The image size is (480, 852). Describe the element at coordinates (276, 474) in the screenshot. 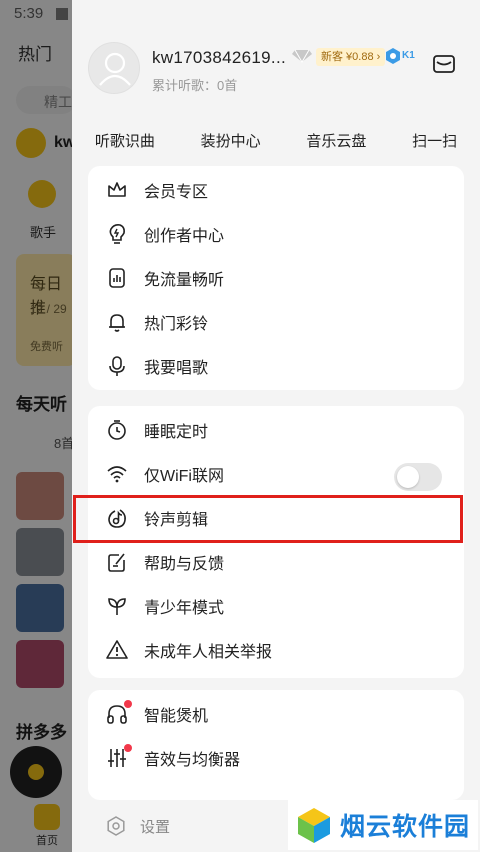

I see `menu-item-wifi-only: 仅WiFi联网` at that location.